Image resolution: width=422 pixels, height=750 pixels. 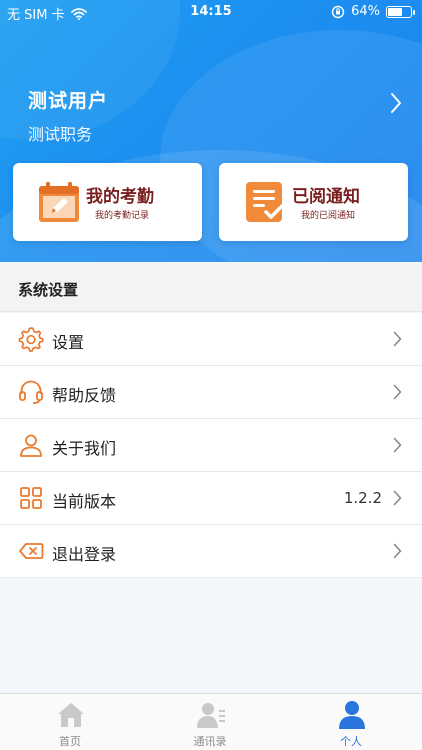 I want to click on tab-bar: 首页 通讯录 个人, so click(x=211, y=721).